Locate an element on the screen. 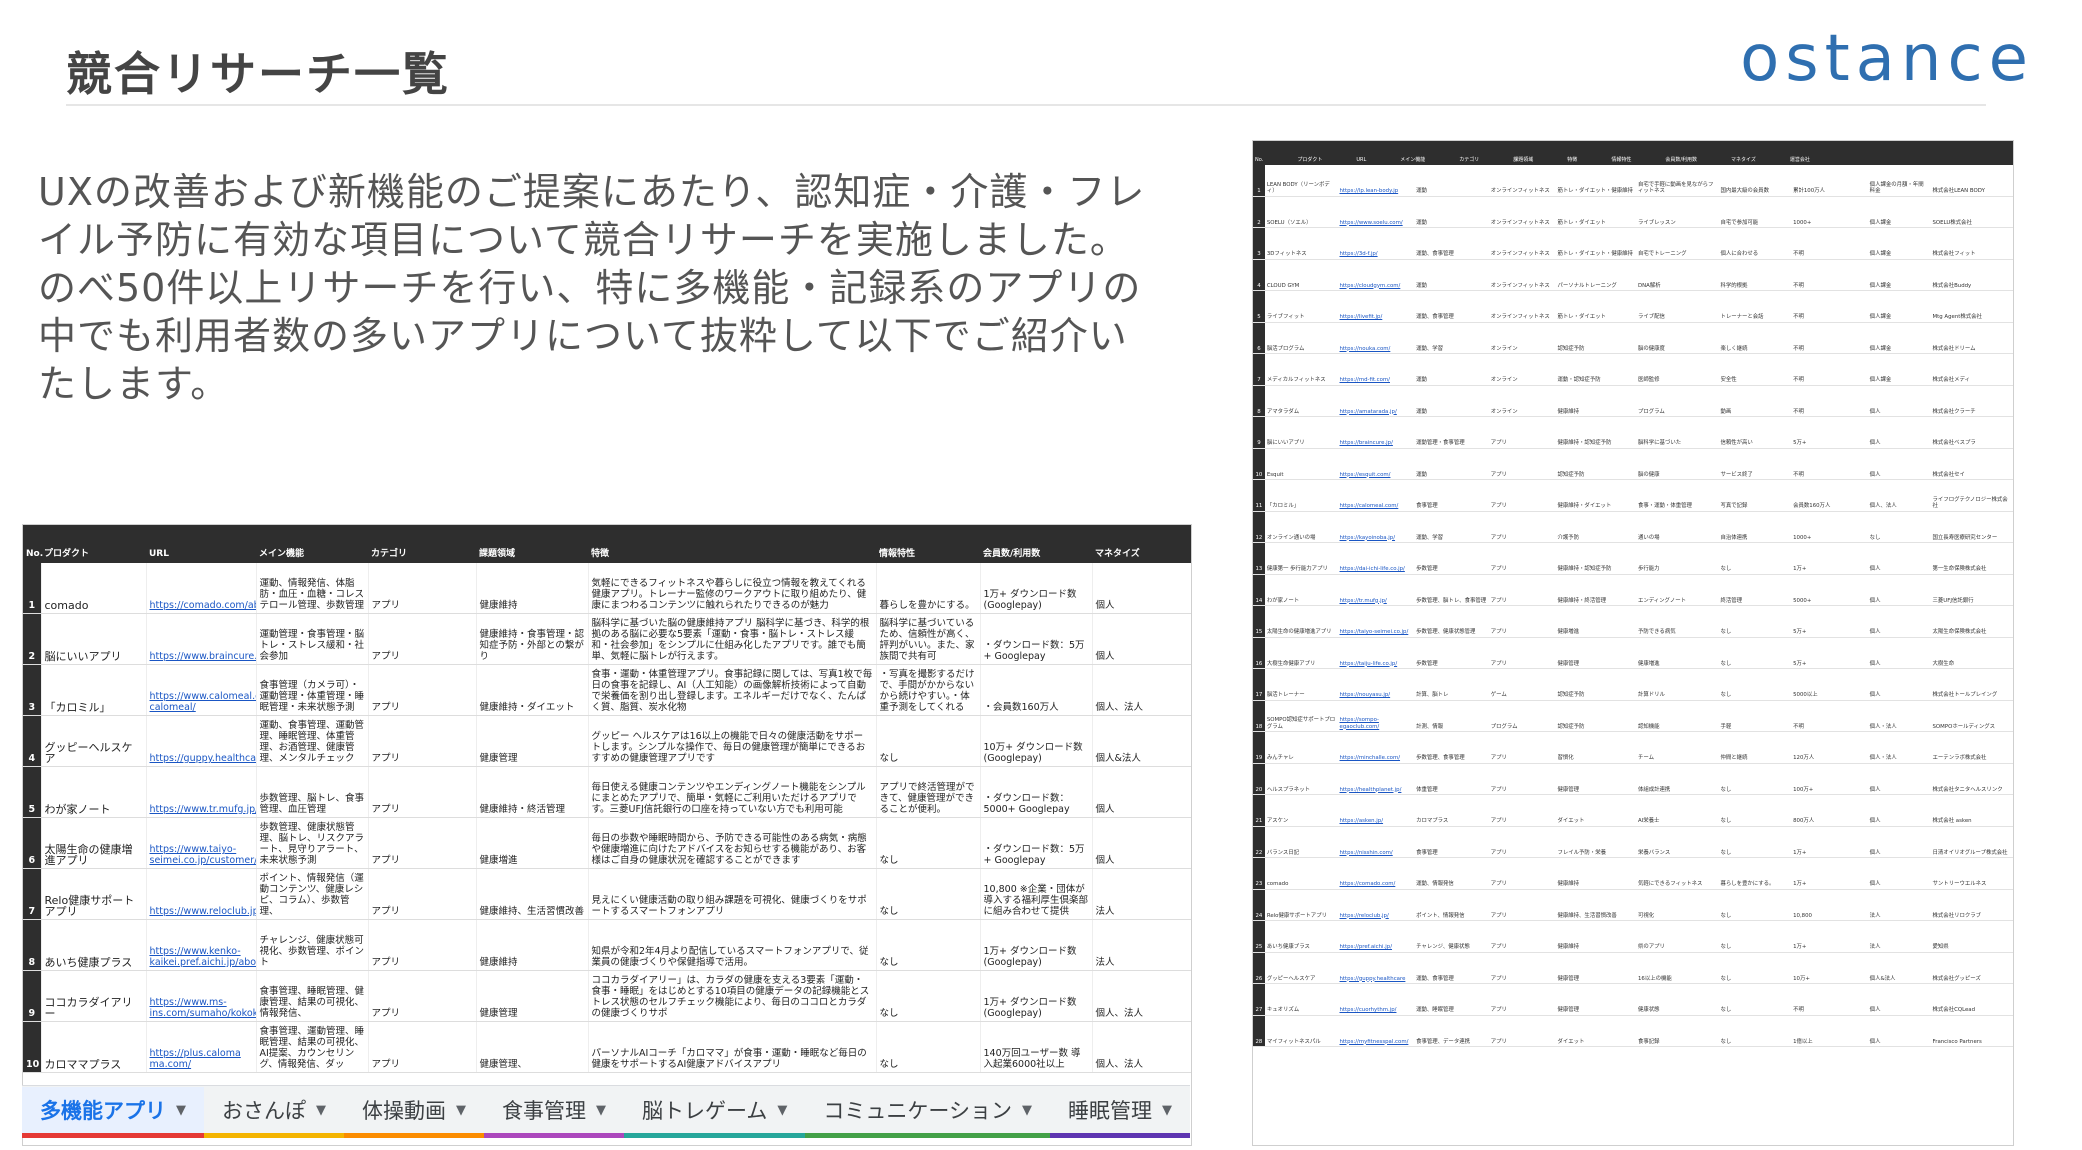  product-link: https://nouyasu.jp/ is located at coordinates (1376, 695).